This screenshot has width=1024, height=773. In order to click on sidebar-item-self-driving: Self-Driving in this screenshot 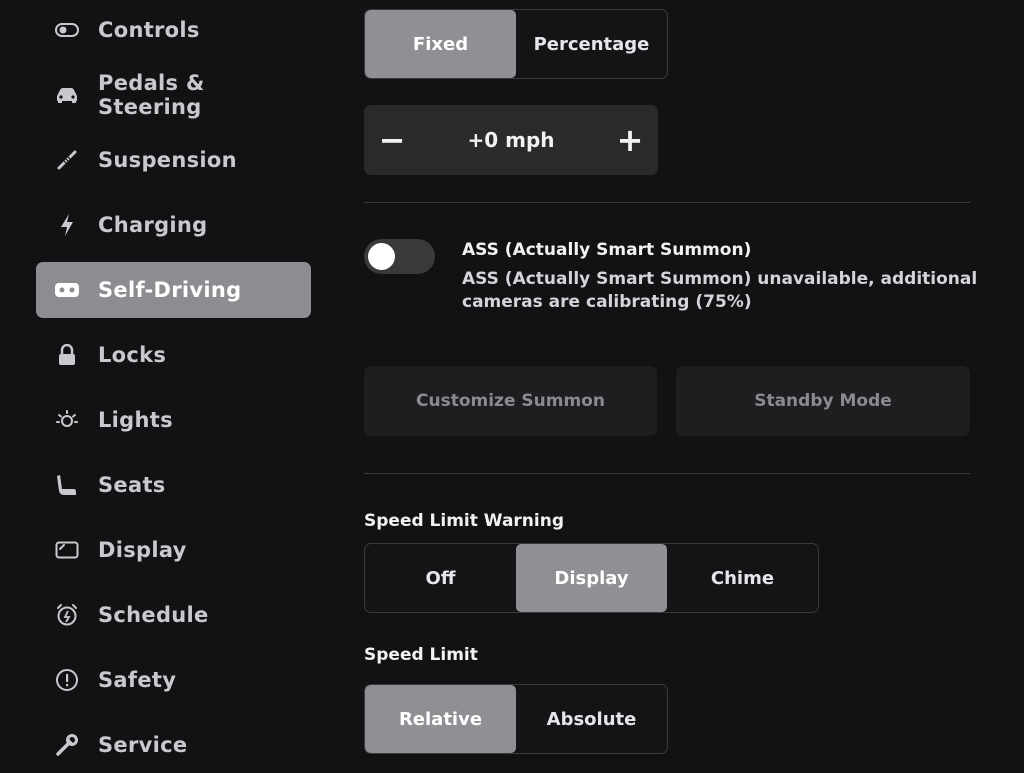, I will do `click(173, 290)`.